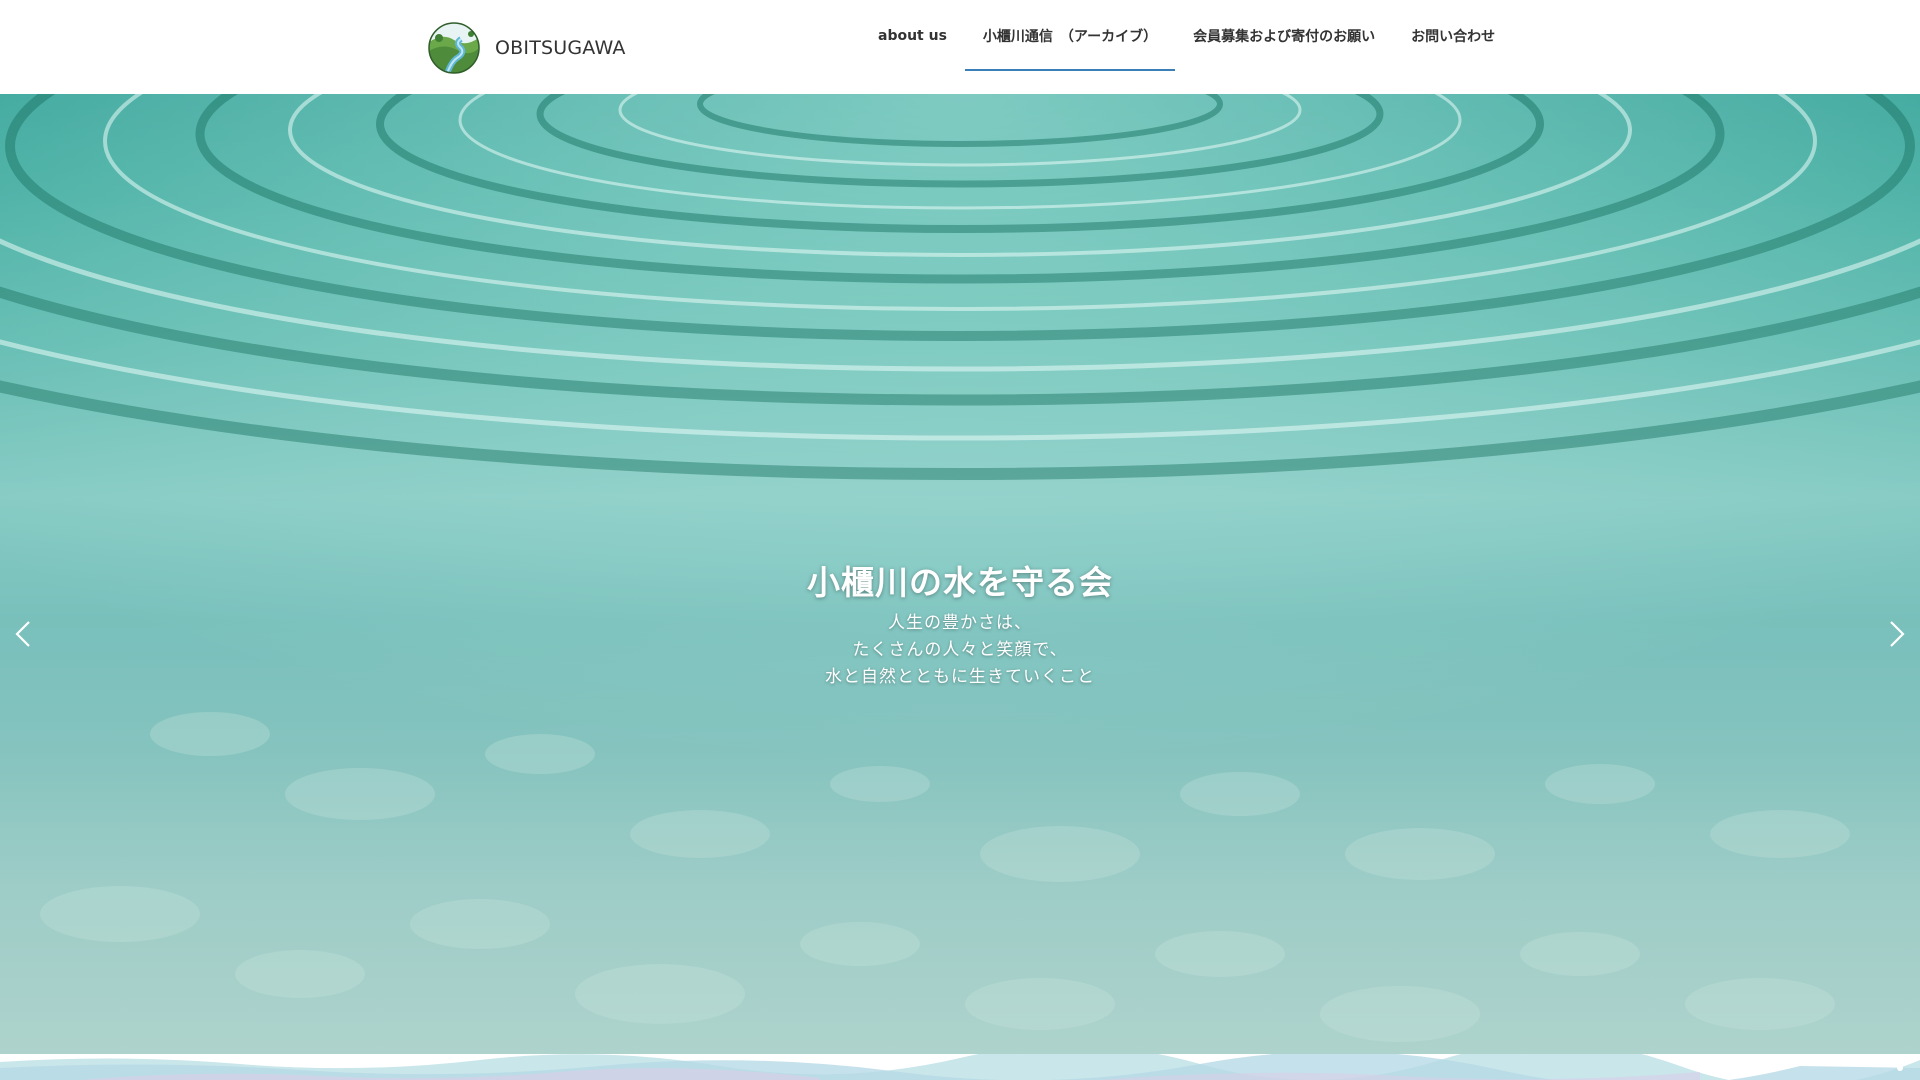 The image size is (1920, 1080). What do you see at coordinates (960, 623) in the screenshot?
I see `hero-tagline-line: 人生の豊かさは、` at bounding box center [960, 623].